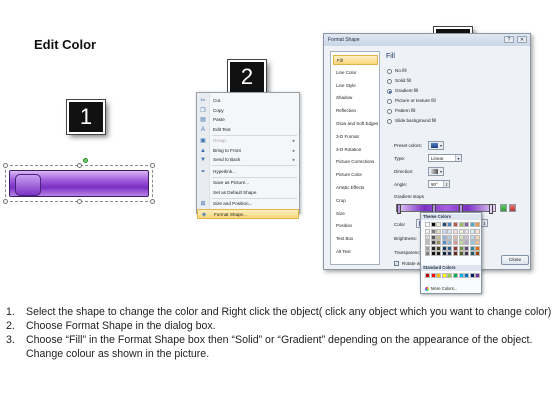 This screenshot has height=420, width=560. Describe the element at coordinates (355, 60) in the screenshot. I see `nav-item-fill: Fill` at that location.